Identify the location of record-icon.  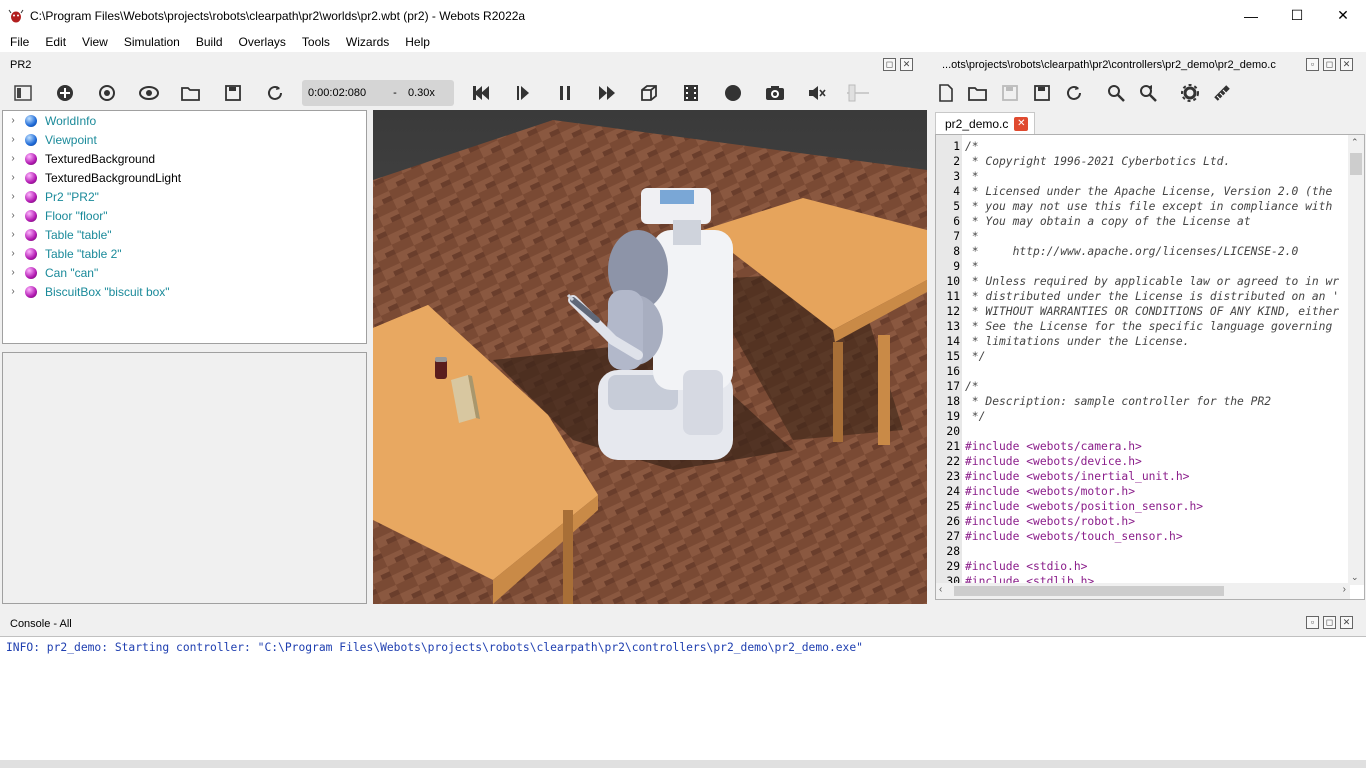
(733, 93).